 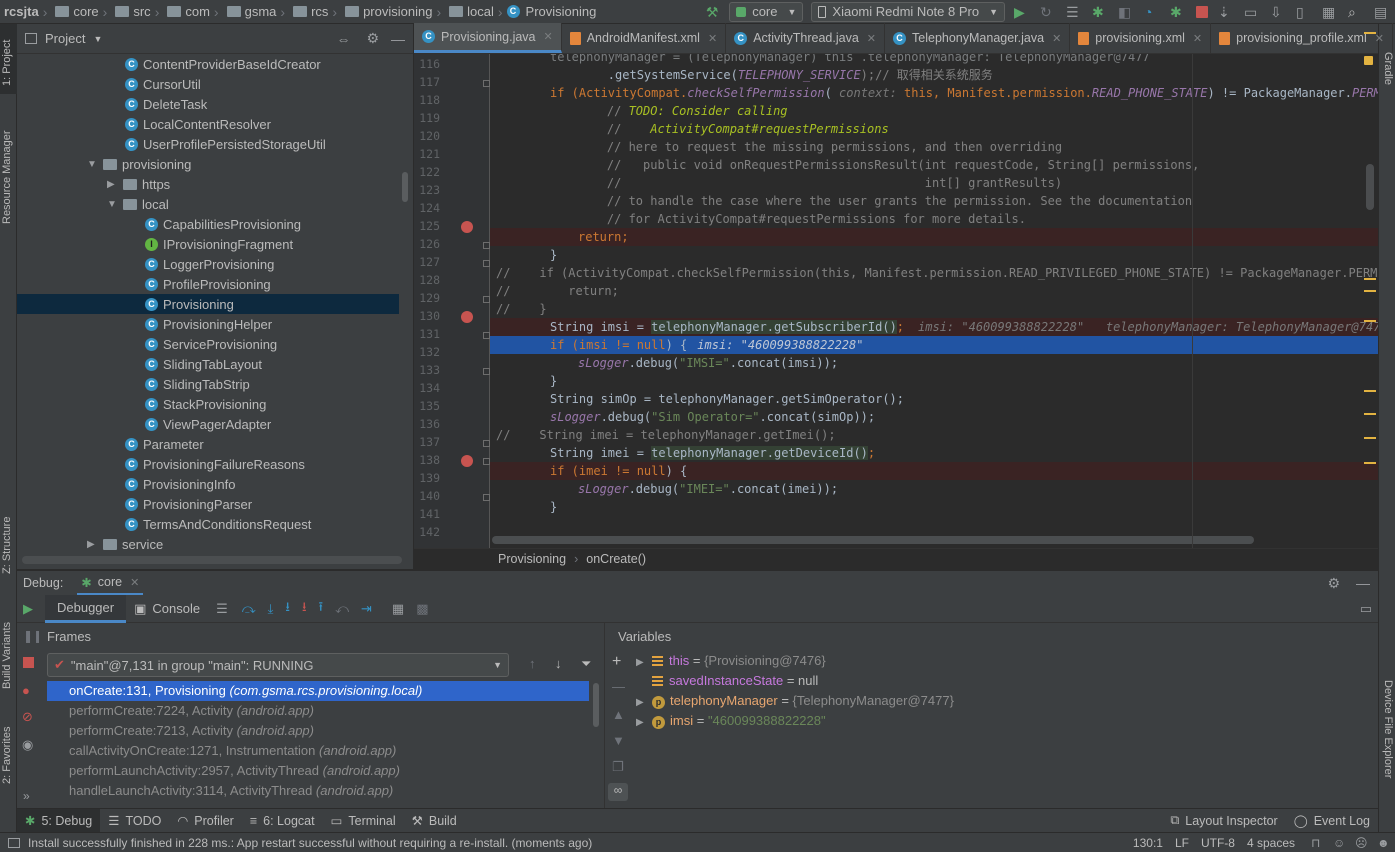 What do you see at coordinates (164, 524) in the screenshot?
I see `tree-item: C TermsAndConditionsRequest` at bounding box center [164, 524].